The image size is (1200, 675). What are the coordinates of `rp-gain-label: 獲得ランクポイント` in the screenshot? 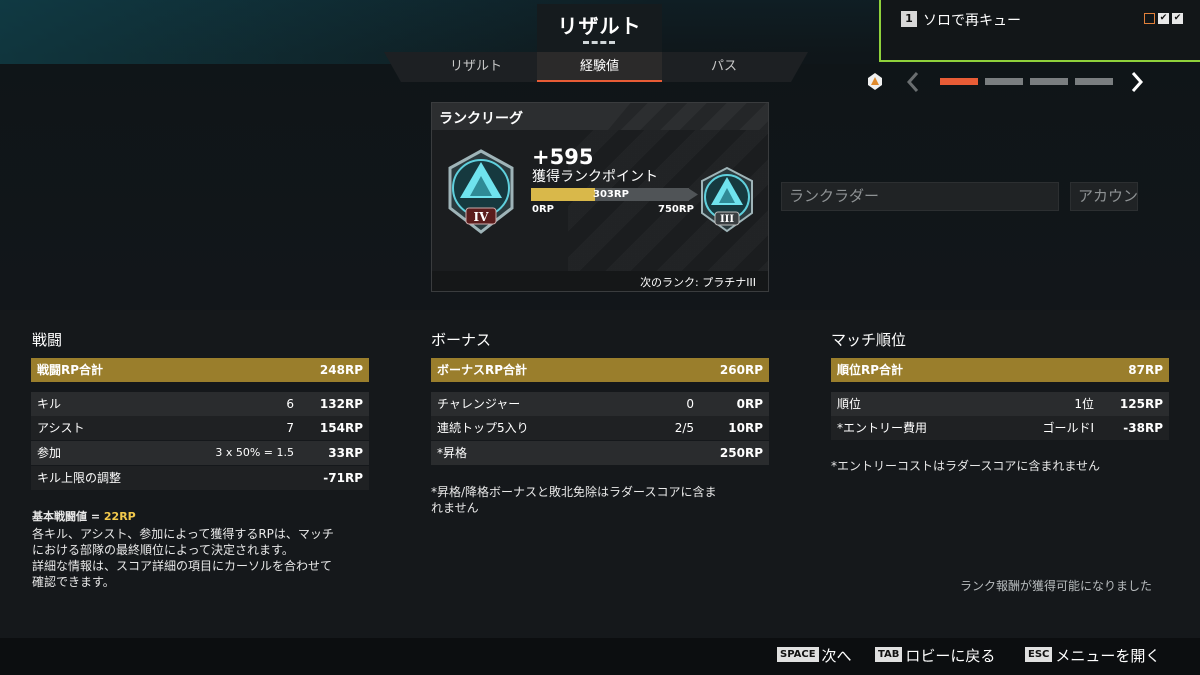 It's located at (595, 177).